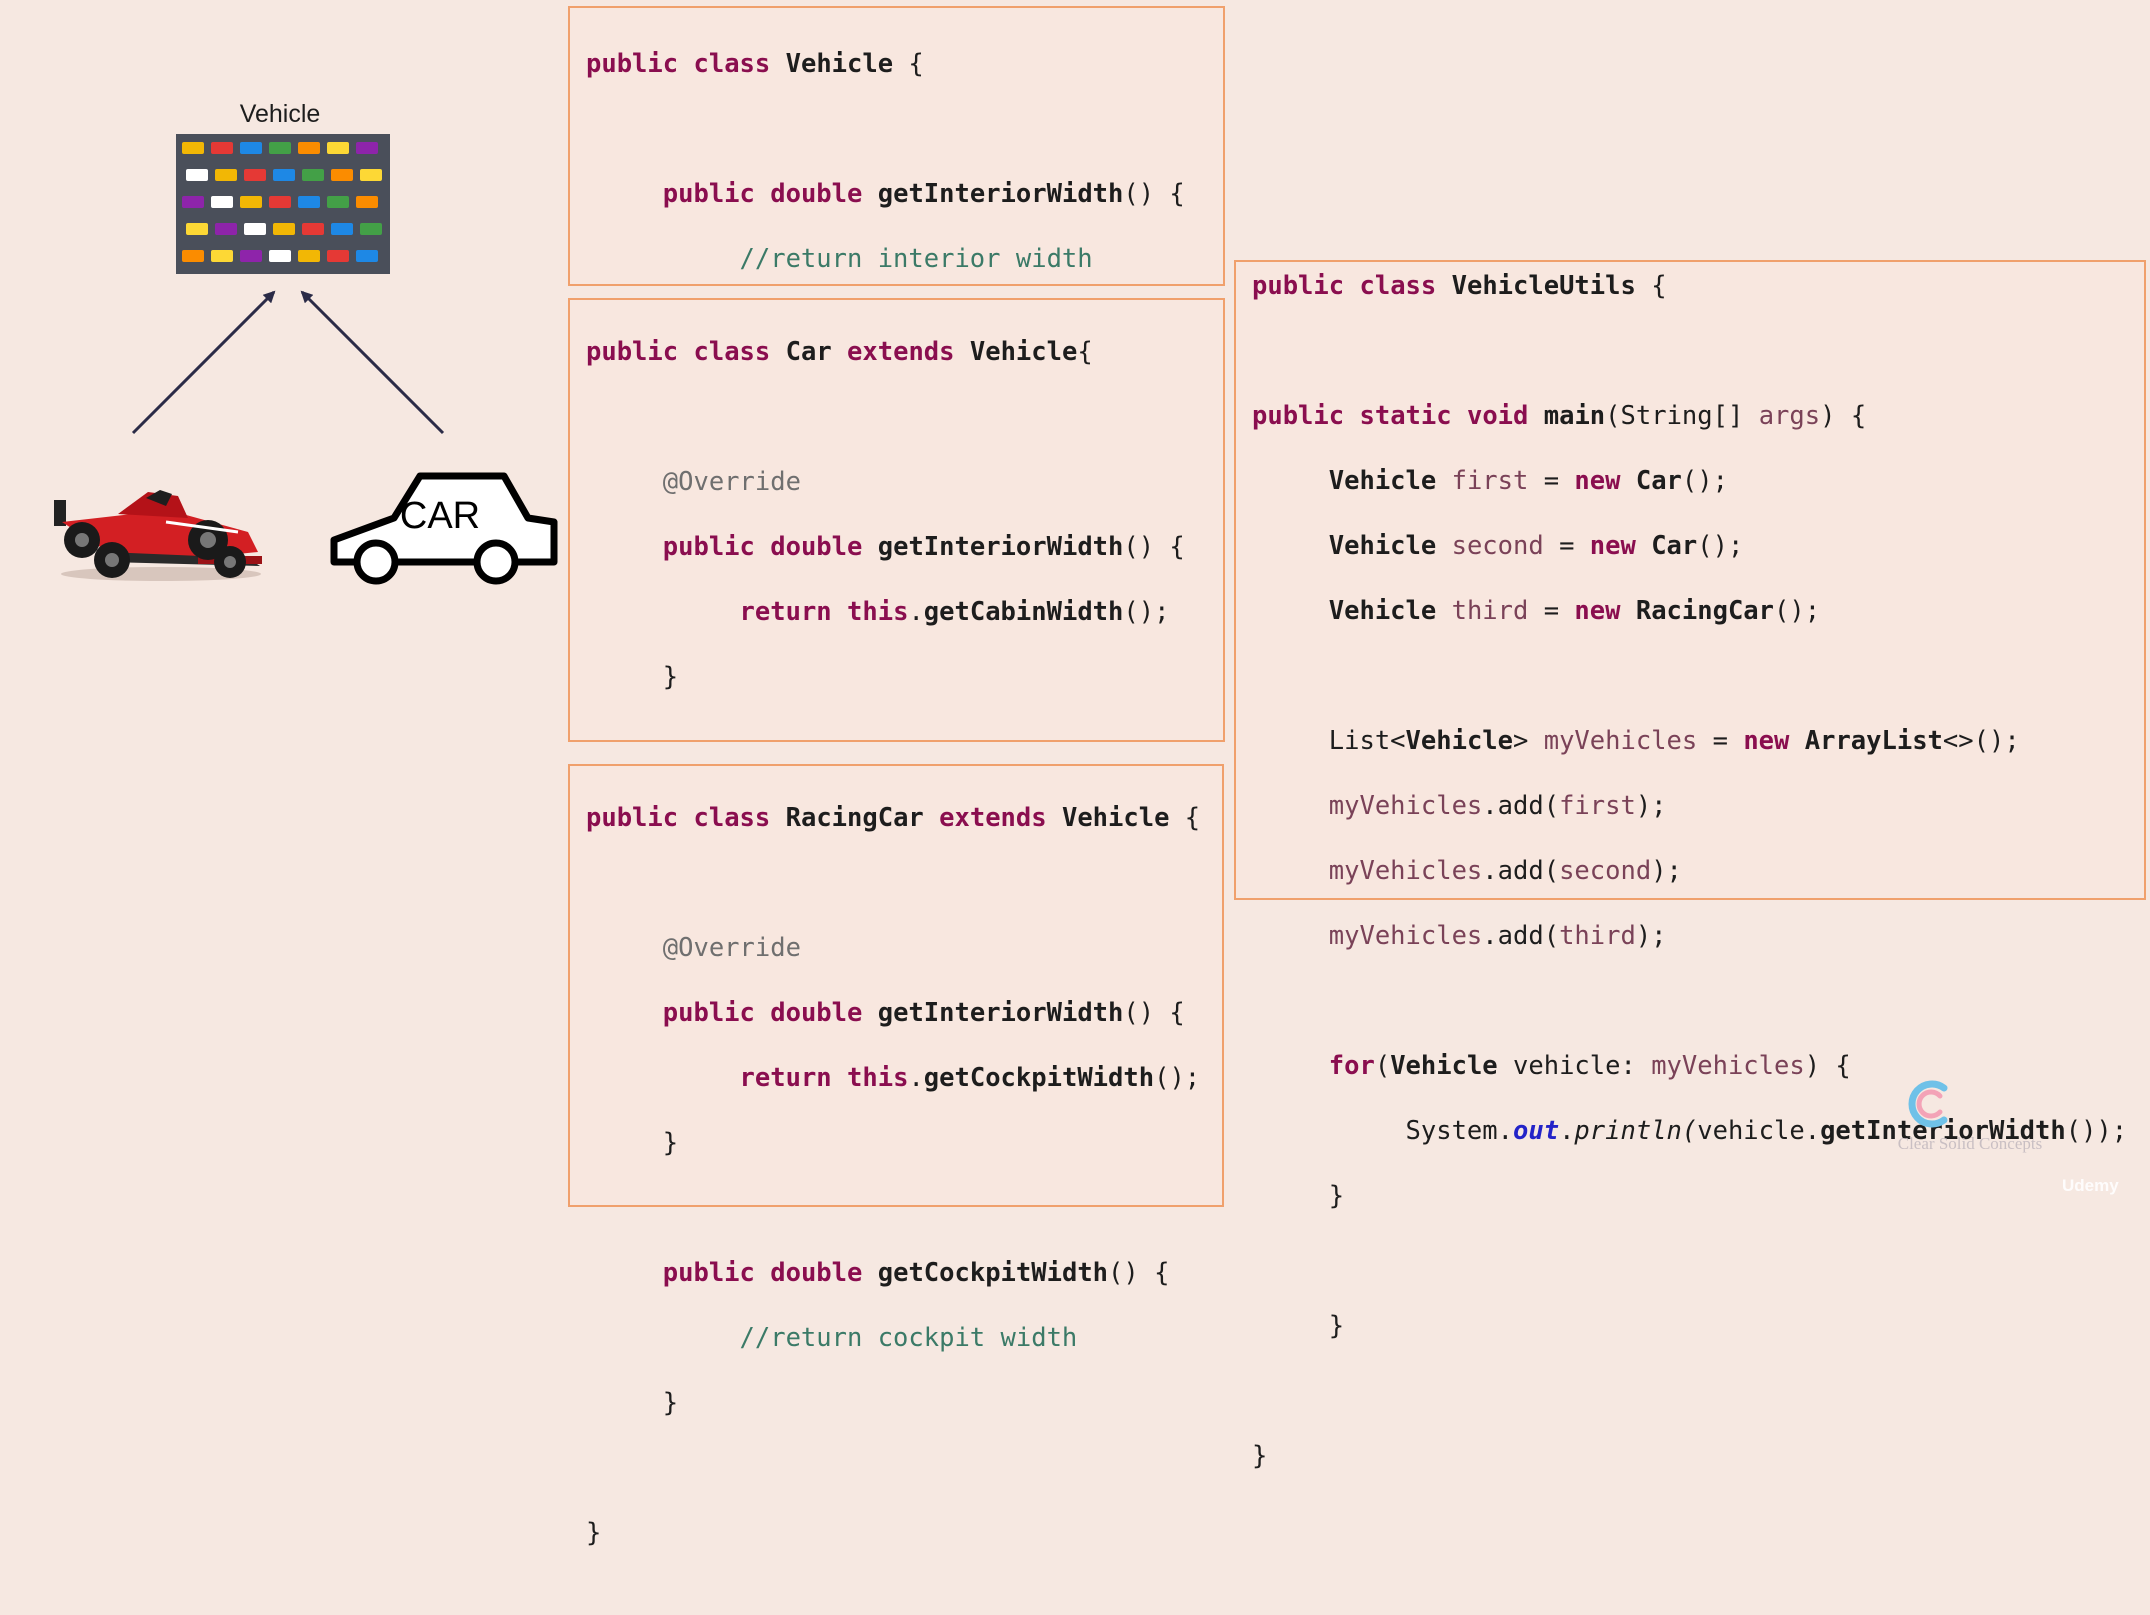 The width and height of the screenshot is (2150, 1615). Describe the element at coordinates (1928, 1104) in the screenshot. I see `clear-solid-concepts-logo-icon` at that location.